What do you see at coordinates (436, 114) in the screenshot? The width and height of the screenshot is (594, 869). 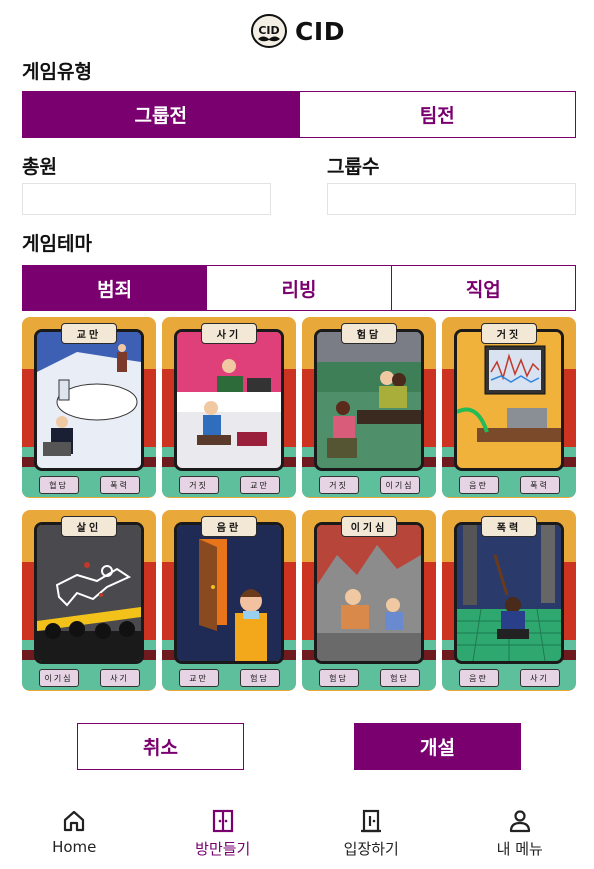 I see `game-type-option-team: 팀전` at bounding box center [436, 114].